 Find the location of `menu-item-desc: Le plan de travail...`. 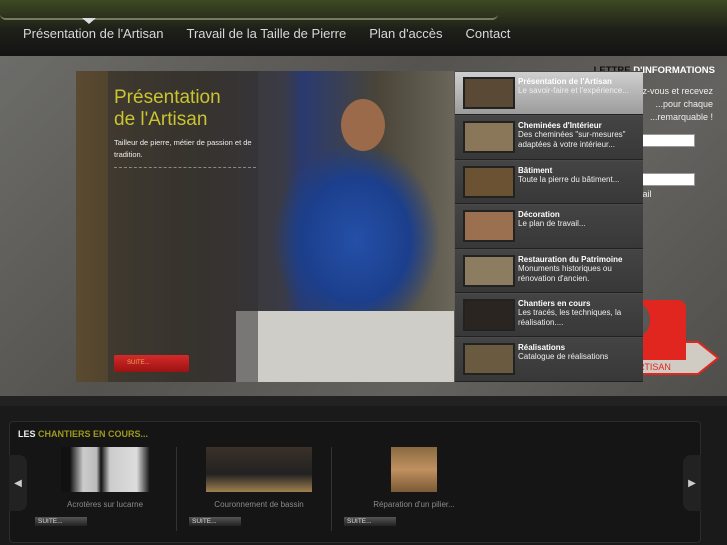

menu-item-desc: Le plan de travail... is located at coordinates (552, 224).